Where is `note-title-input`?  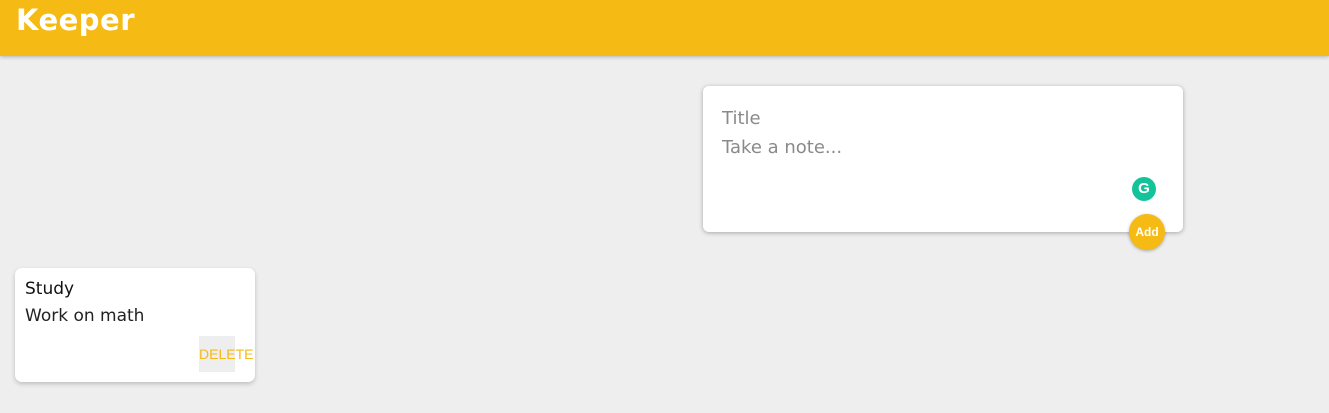 note-title-input is located at coordinates (932, 118).